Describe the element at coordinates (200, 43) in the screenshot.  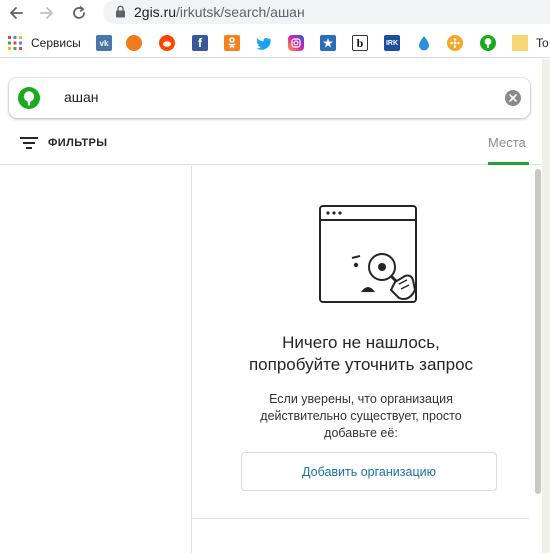
I see `facebook-icon: f` at that location.